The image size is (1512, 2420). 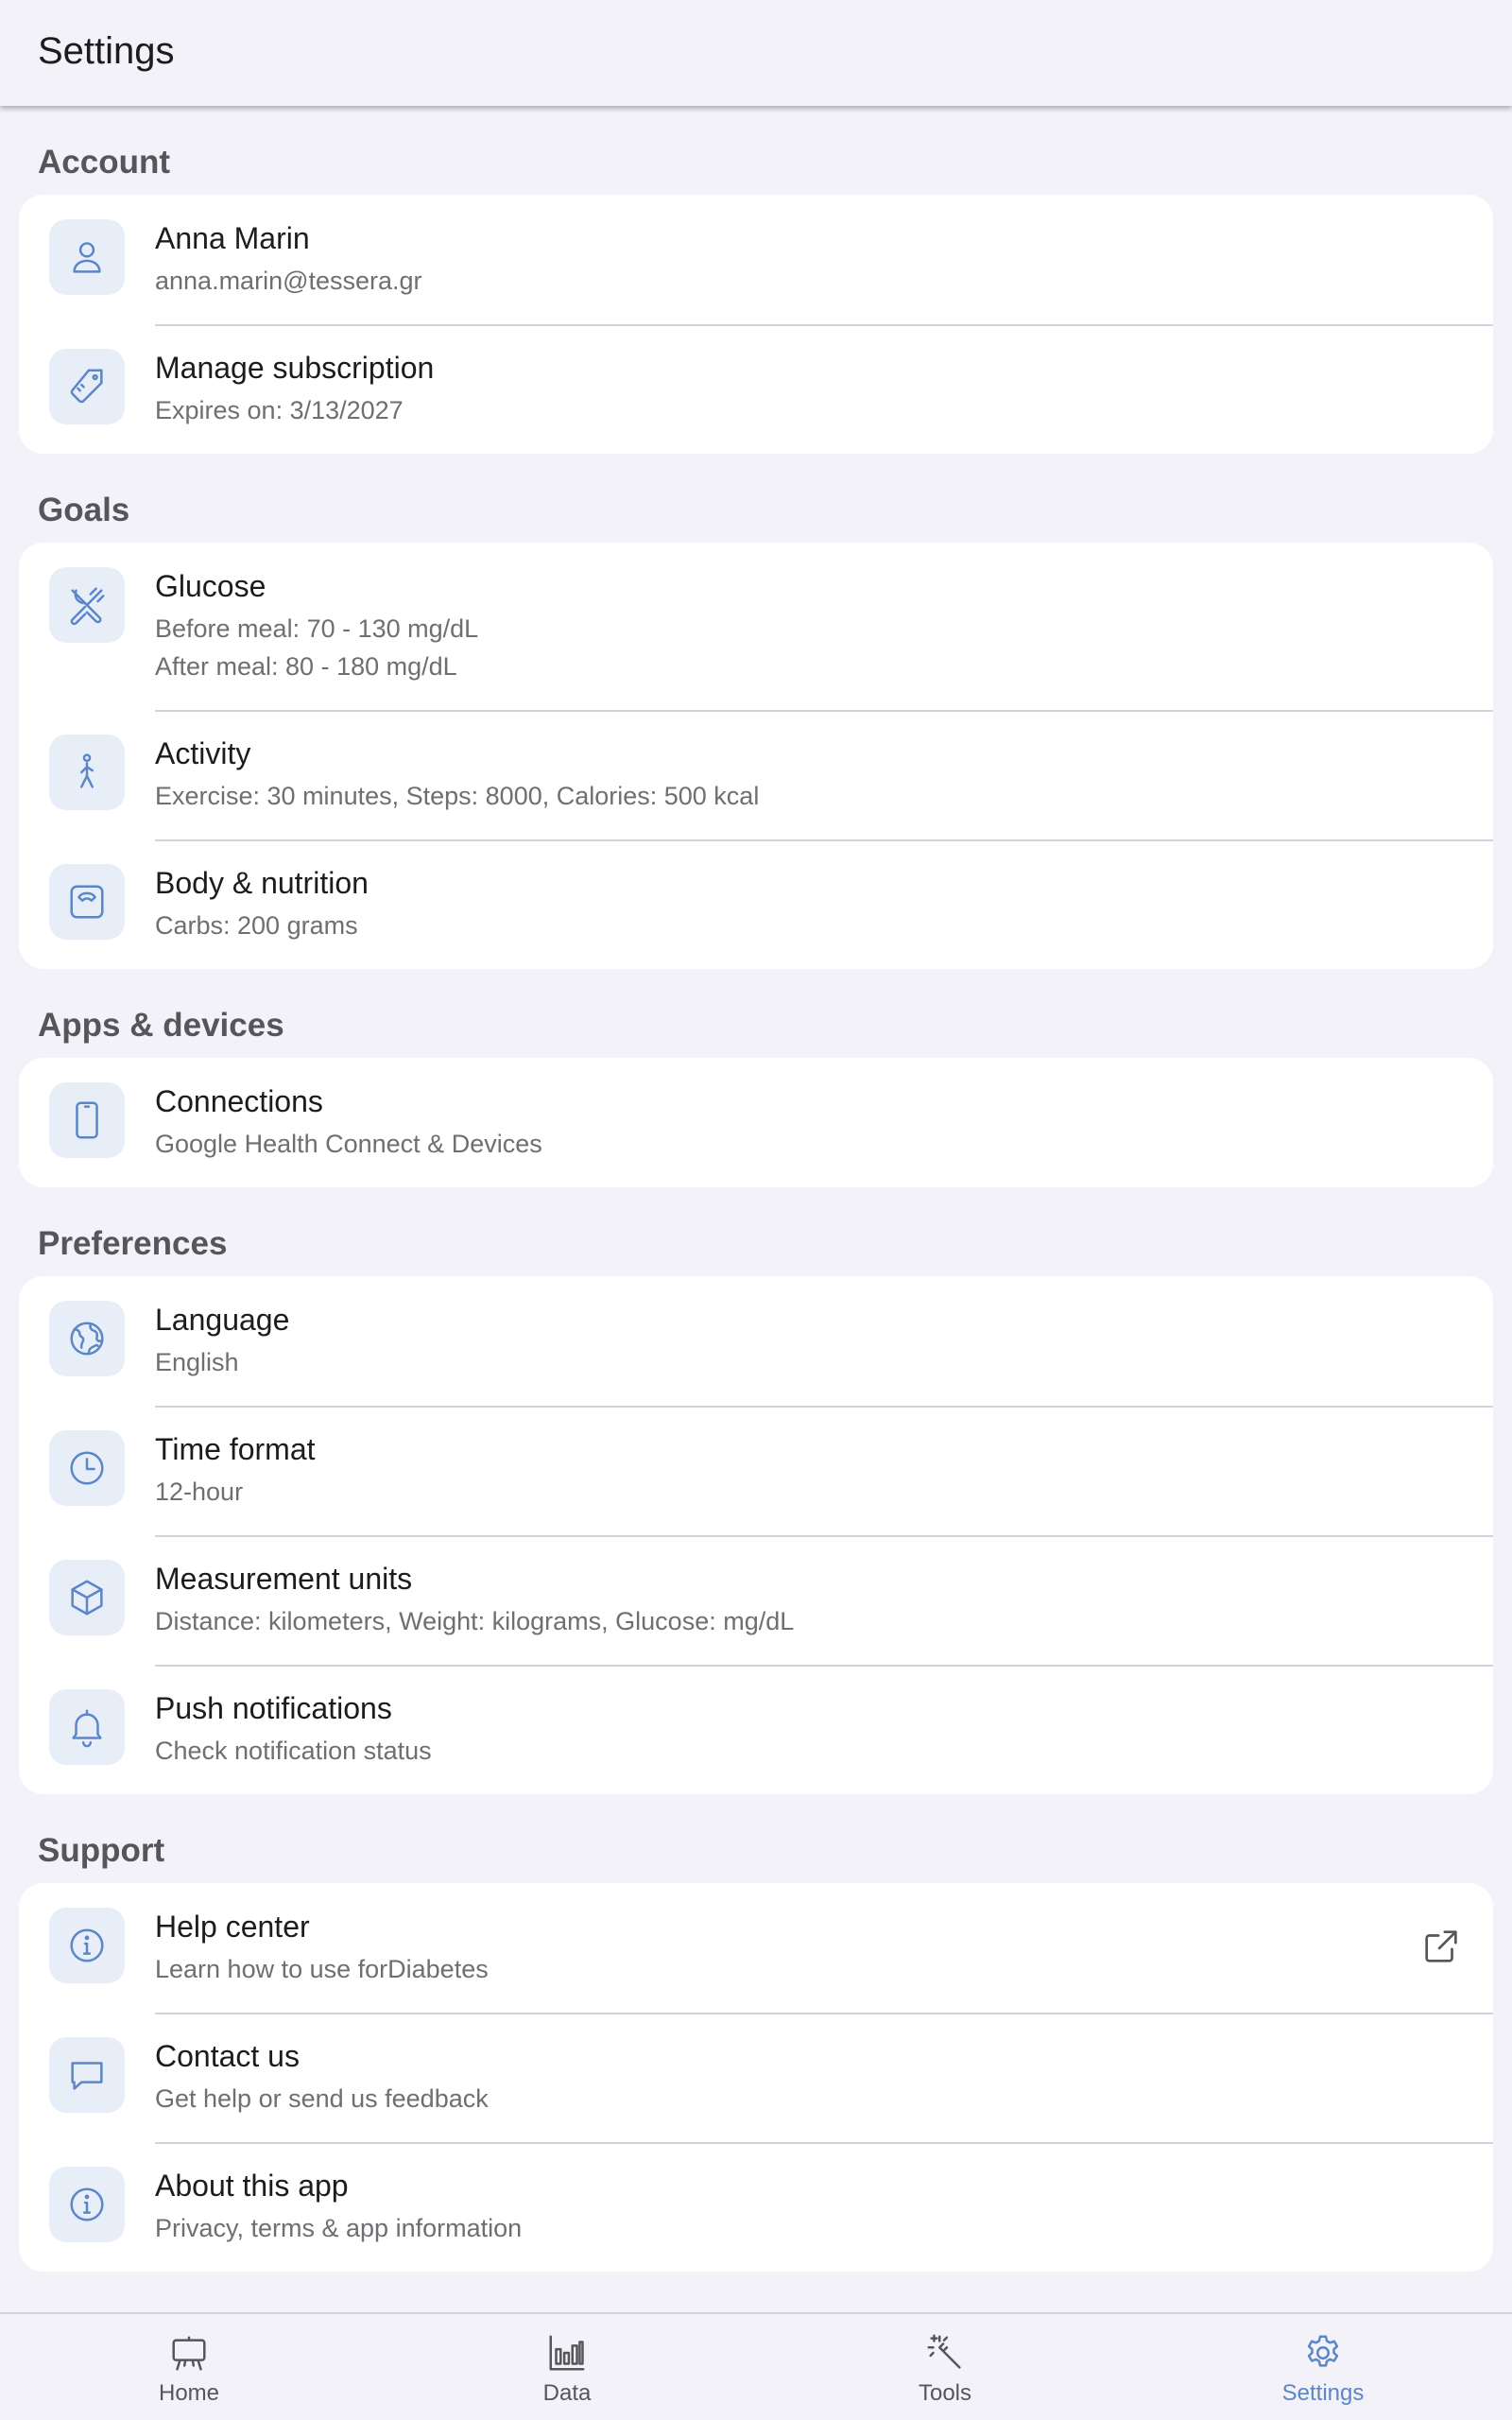 I want to click on top-app-bar: Settings, so click(x=756, y=53).